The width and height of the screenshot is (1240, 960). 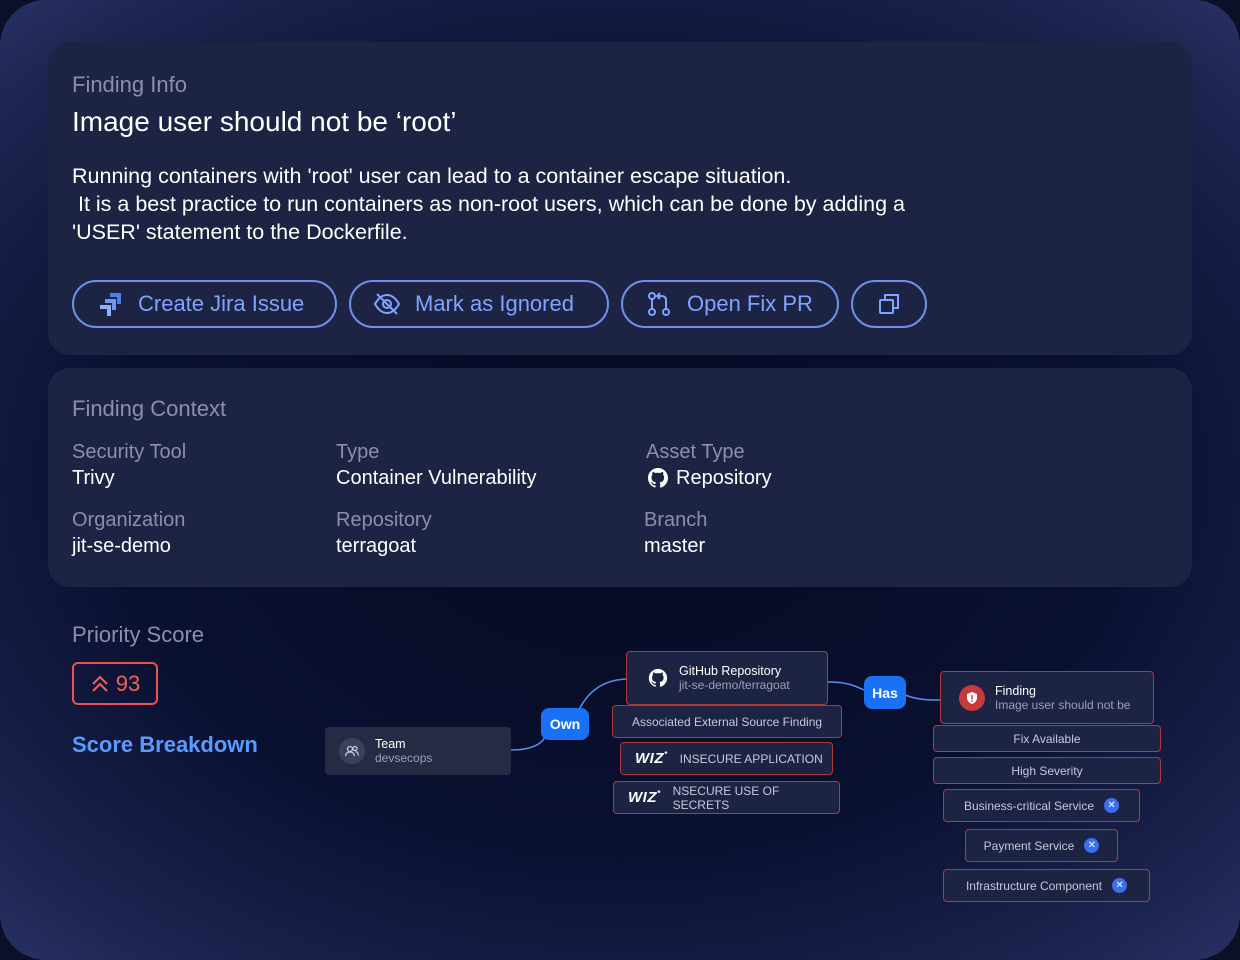 I want to click on finding-tag: Fix Available, so click(x=1047, y=738).